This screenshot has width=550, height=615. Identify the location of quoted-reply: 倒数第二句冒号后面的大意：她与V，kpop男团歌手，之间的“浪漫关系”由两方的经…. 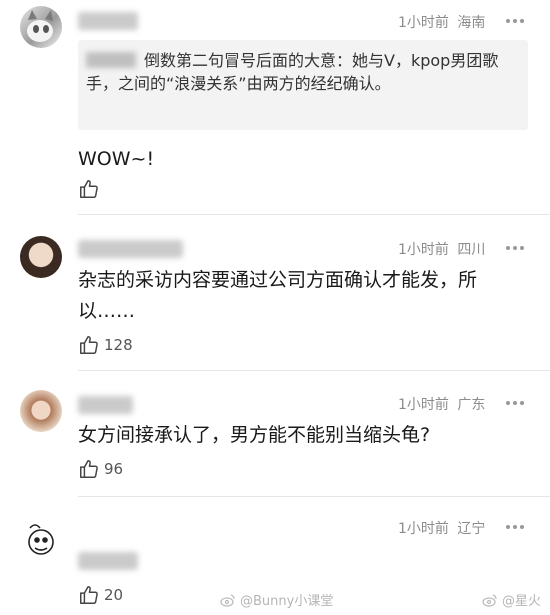
(303, 85).